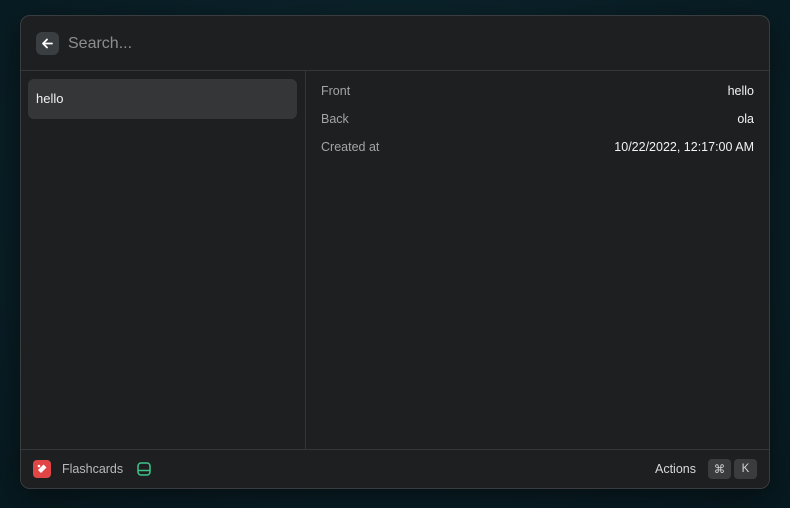 This screenshot has width=790, height=508. I want to click on metadata-label: Back, so click(335, 119).